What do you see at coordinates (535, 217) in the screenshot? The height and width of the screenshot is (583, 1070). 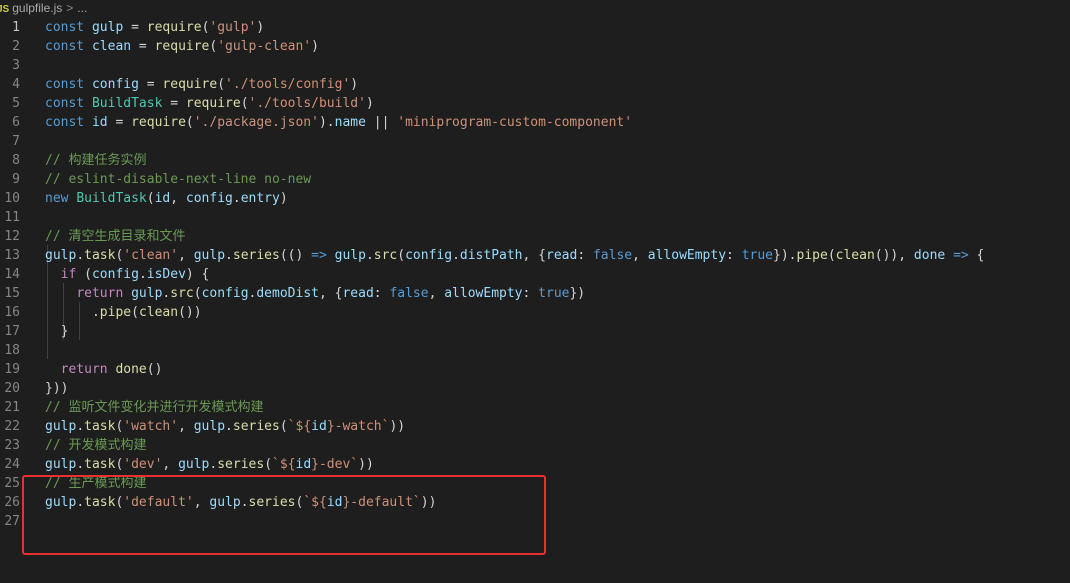 I see `code-line: 11` at bounding box center [535, 217].